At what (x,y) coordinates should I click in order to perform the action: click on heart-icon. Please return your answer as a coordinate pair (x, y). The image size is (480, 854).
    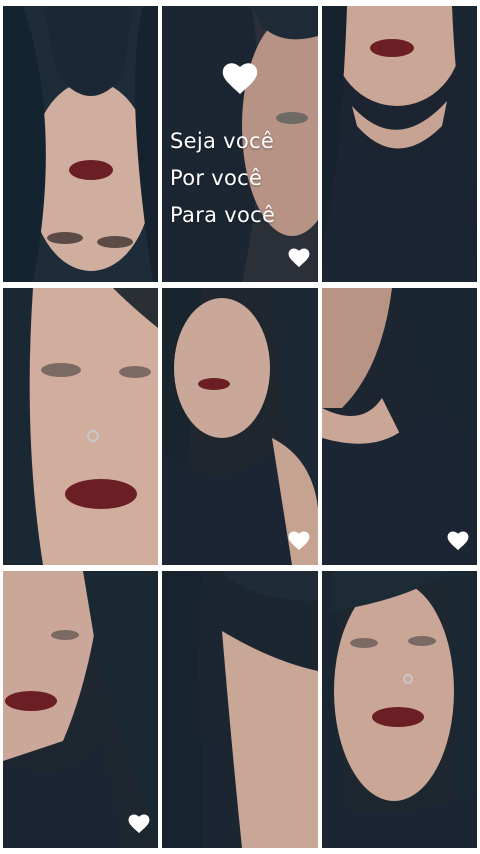
    Looking at the image, I should click on (240, 79).